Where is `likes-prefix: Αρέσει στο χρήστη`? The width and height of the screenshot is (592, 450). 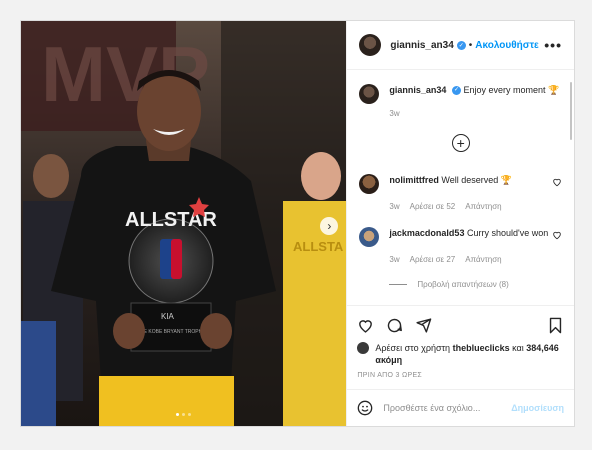
likes-prefix: Αρέσει στο χρήστη is located at coordinates (413, 348).